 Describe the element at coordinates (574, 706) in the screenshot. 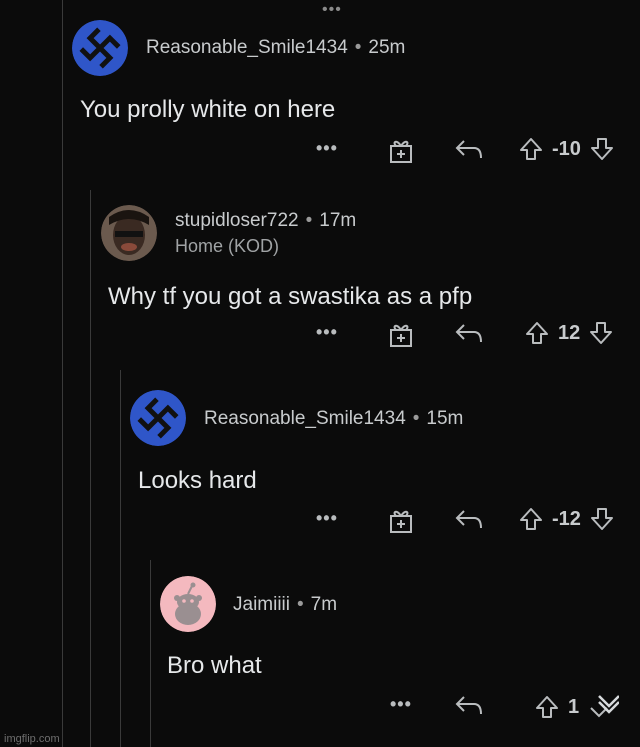

I see `vote-count: 1` at that location.